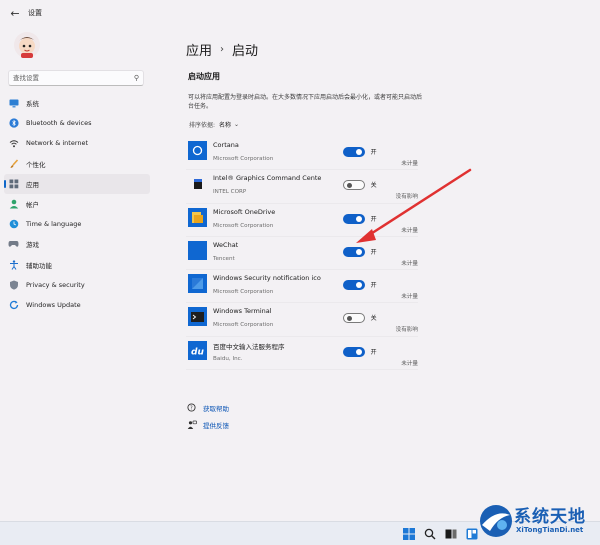 The height and width of the screenshot is (545, 600). Describe the element at coordinates (197, 250) in the screenshot. I see `wechat-icon` at that location.